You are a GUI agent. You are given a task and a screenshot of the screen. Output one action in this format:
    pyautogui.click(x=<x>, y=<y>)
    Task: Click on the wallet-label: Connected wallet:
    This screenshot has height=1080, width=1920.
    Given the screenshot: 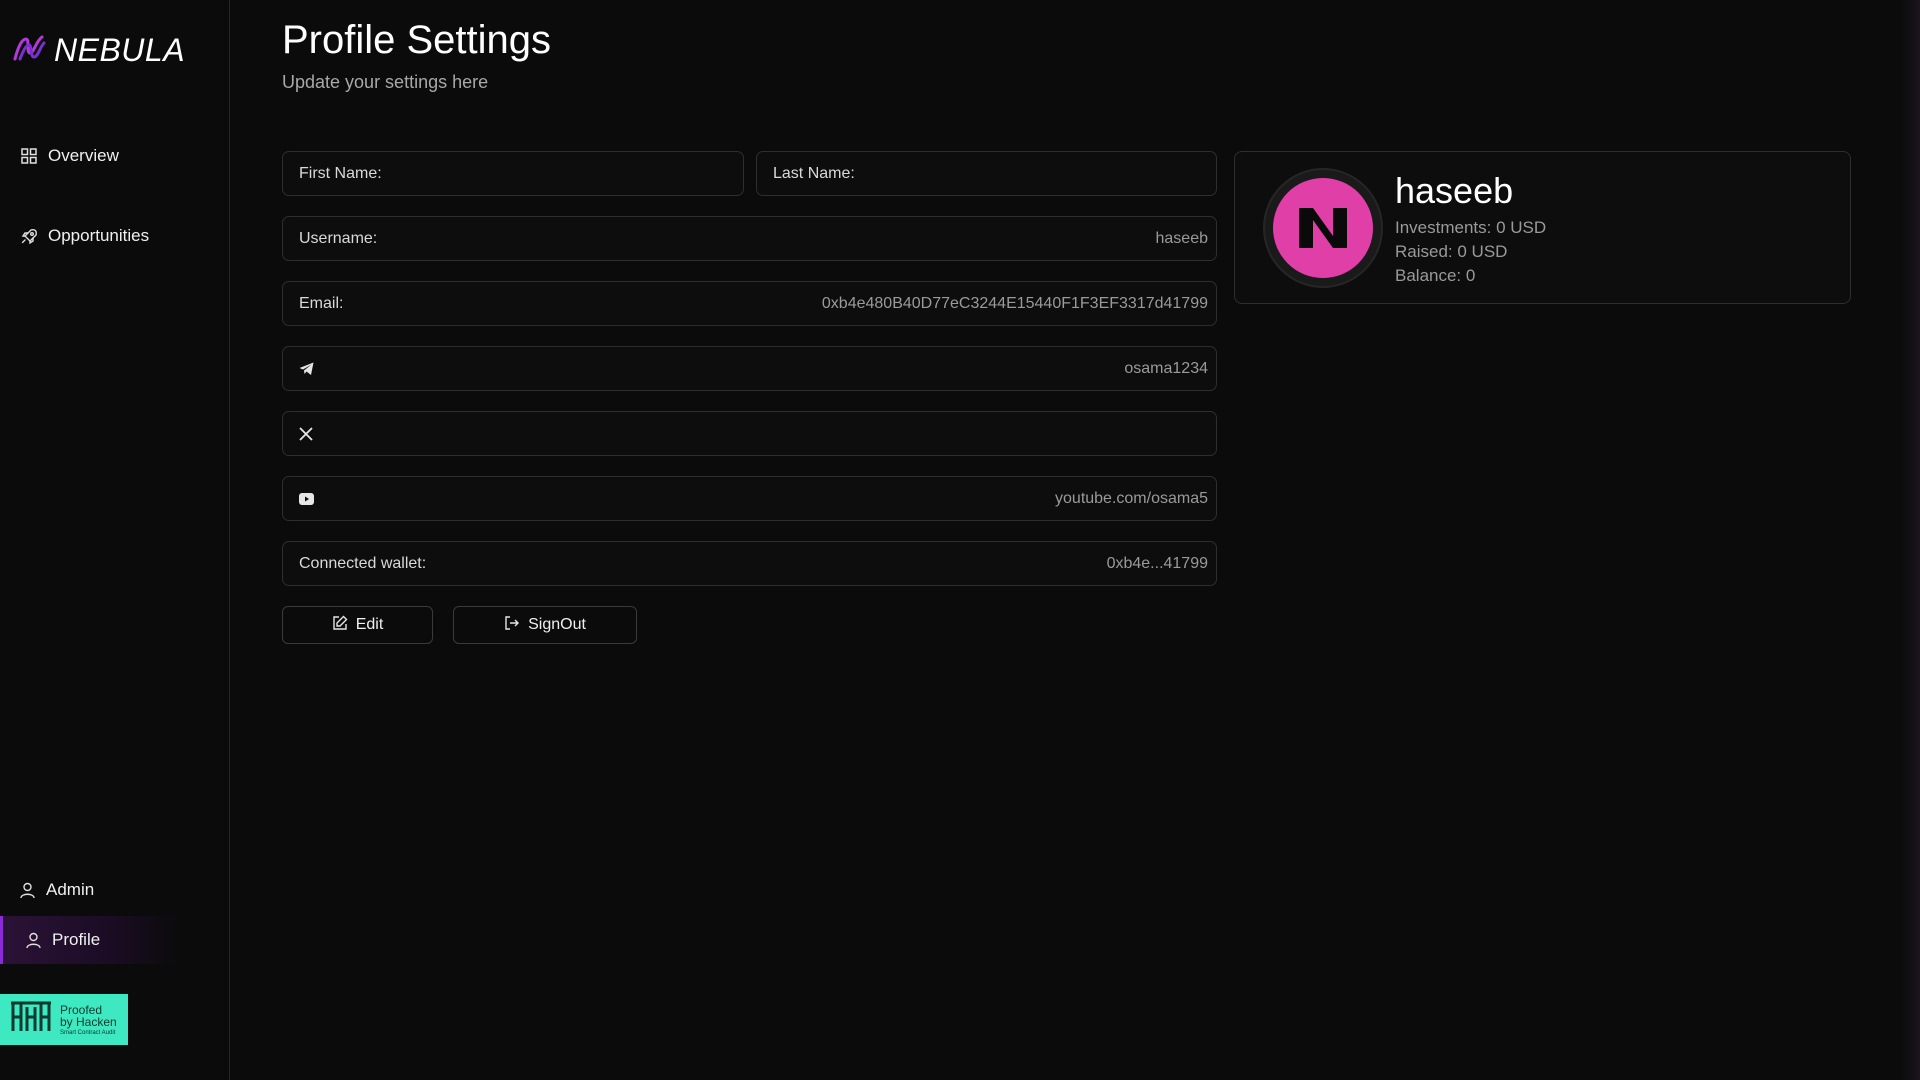 What is the action you would take?
    pyautogui.click(x=363, y=563)
    